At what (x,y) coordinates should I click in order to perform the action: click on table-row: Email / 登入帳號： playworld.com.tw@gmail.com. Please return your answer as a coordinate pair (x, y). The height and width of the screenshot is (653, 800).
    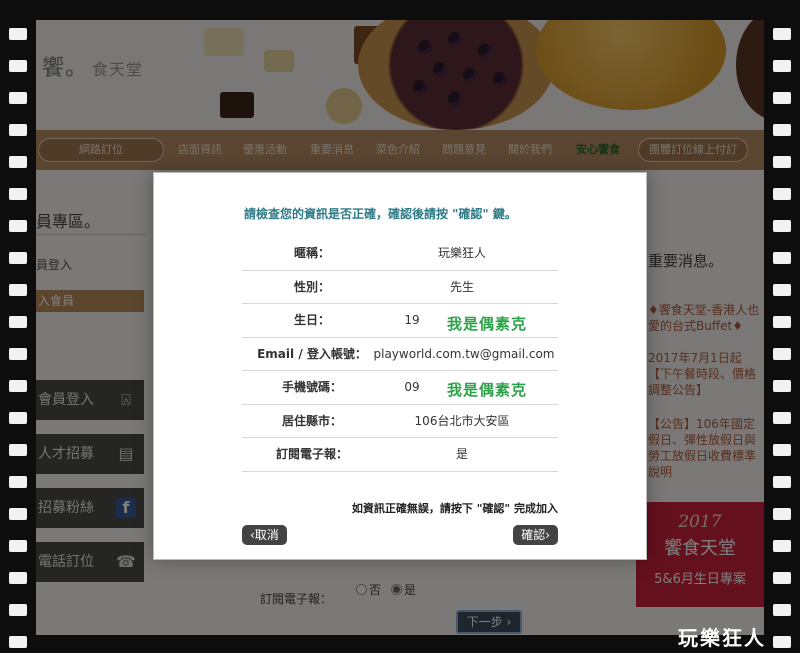
    Looking at the image, I should click on (400, 354).